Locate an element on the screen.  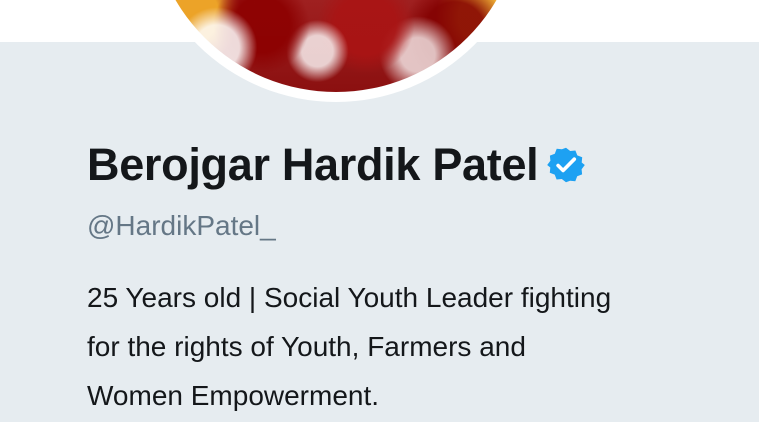
verified-badge-icon is located at coordinates (566, 165).